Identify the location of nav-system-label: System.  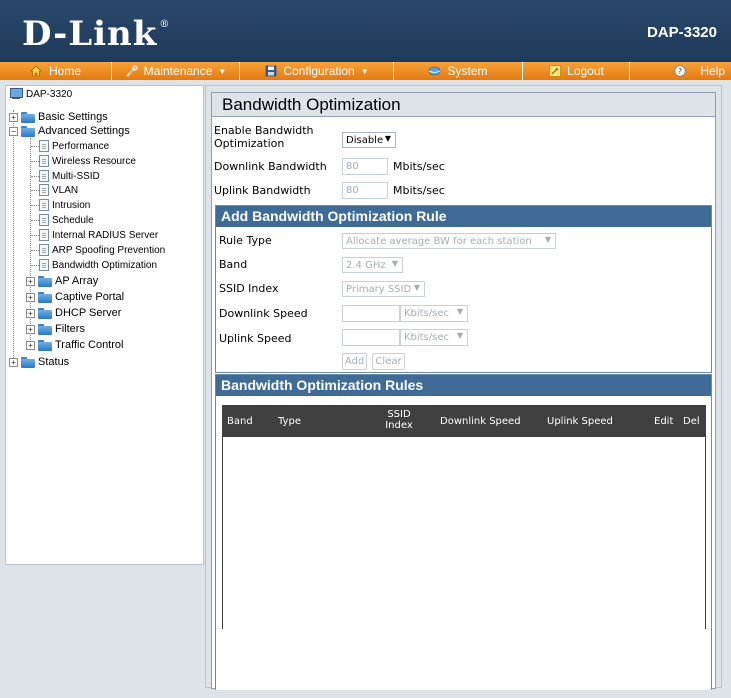
(467, 71).